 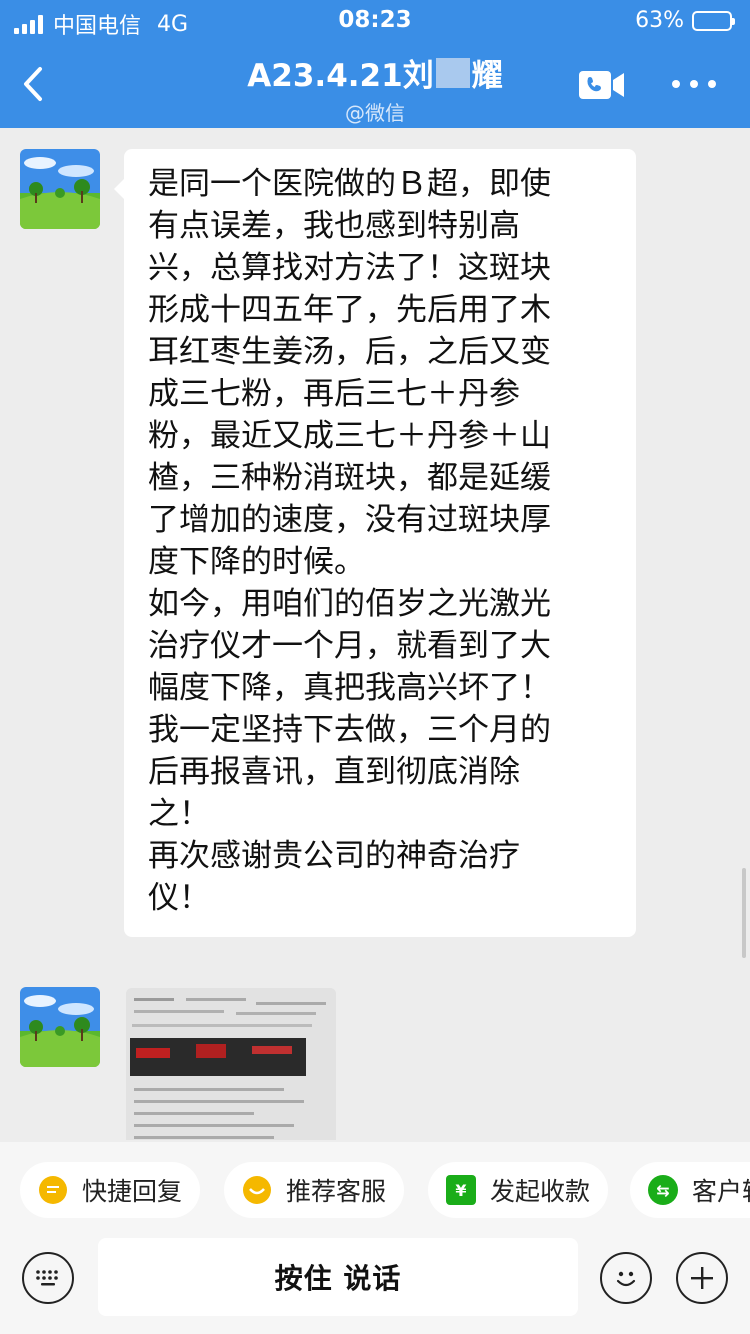 What do you see at coordinates (132, 1191) in the screenshot?
I see `quick-reply-label: 快捷回复` at bounding box center [132, 1191].